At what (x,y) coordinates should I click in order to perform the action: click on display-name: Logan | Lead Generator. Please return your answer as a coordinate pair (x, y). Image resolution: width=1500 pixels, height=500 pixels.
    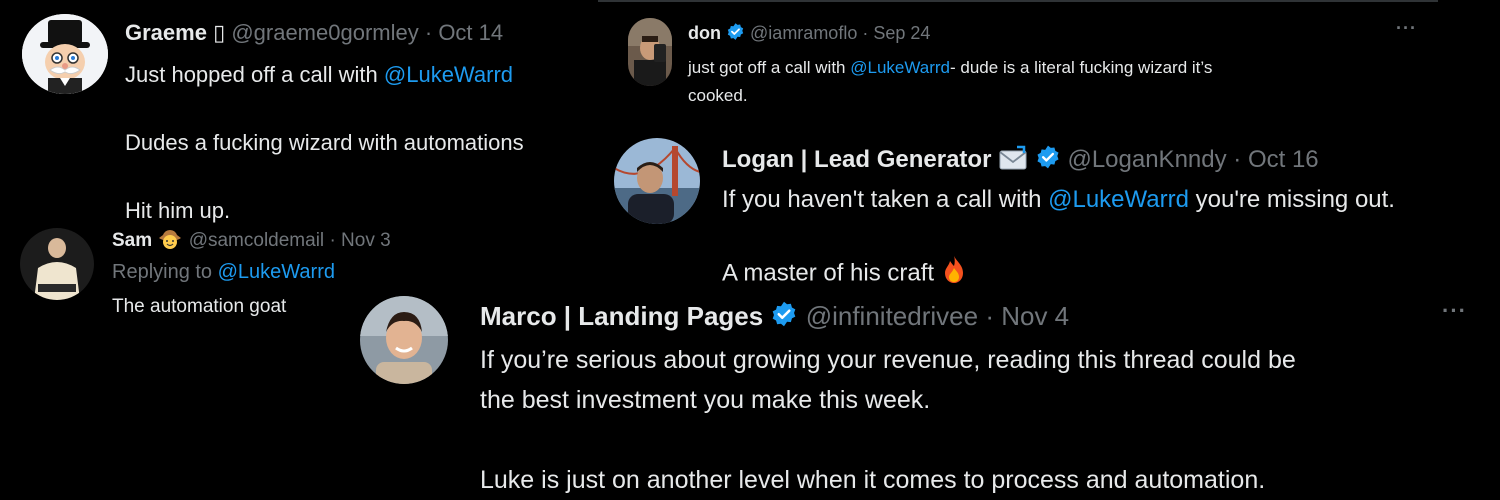
    Looking at the image, I should click on (856, 159).